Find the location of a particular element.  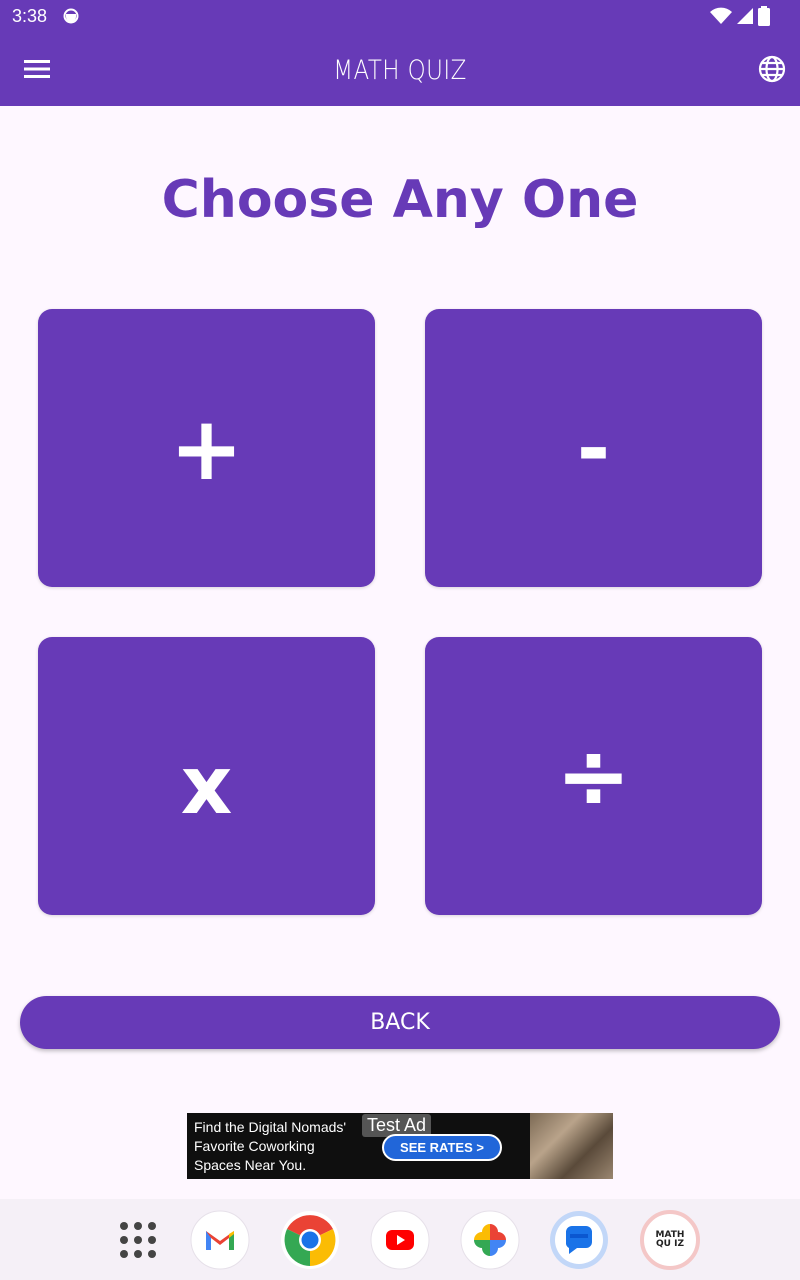

status-bar: 3:38 is located at coordinates (400, 16).